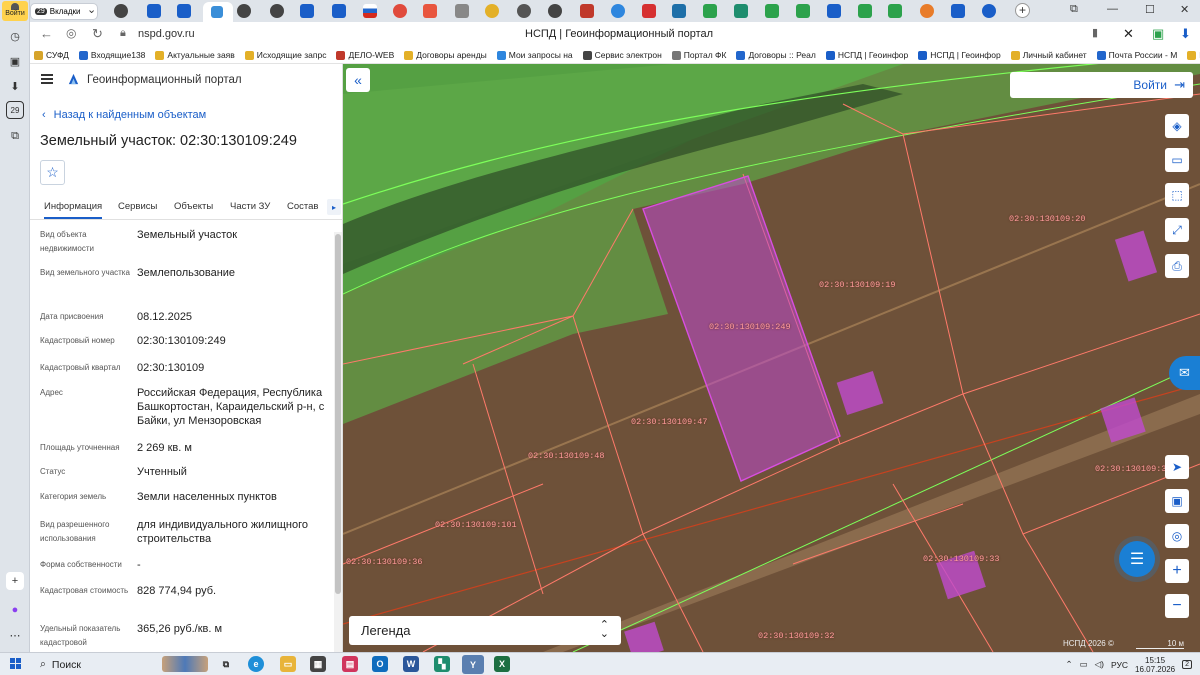  Describe the element at coordinates (502, 664) in the screenshot. I see `excel-icon: X` at that location.